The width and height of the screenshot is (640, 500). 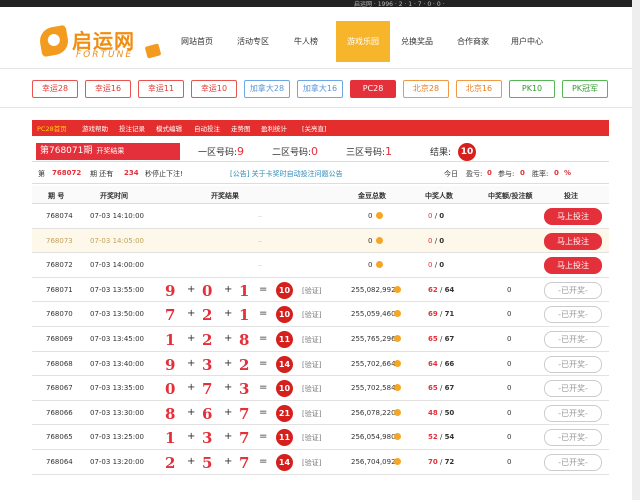 I want to click on filter-lucky16: 幸运16, so click(x=108, y=89).